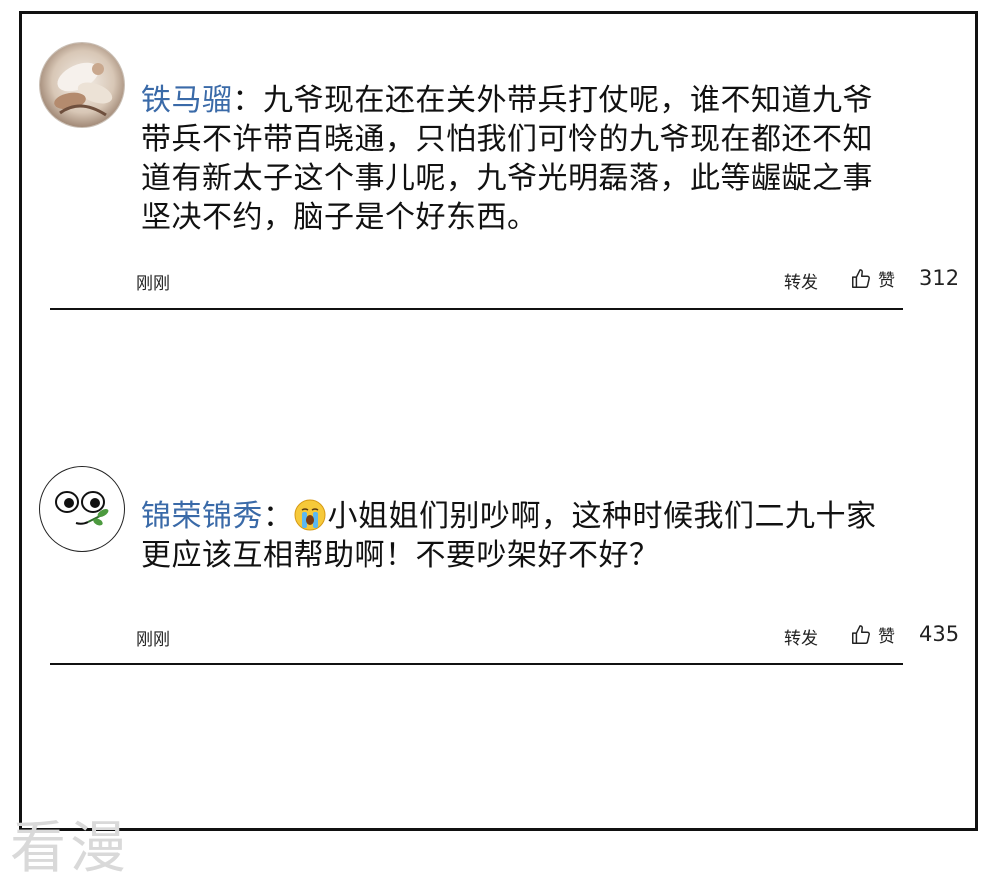  Describe the element at coordinates (939, 634) in the screenshot. I see `like-count-2: 435` at that location.